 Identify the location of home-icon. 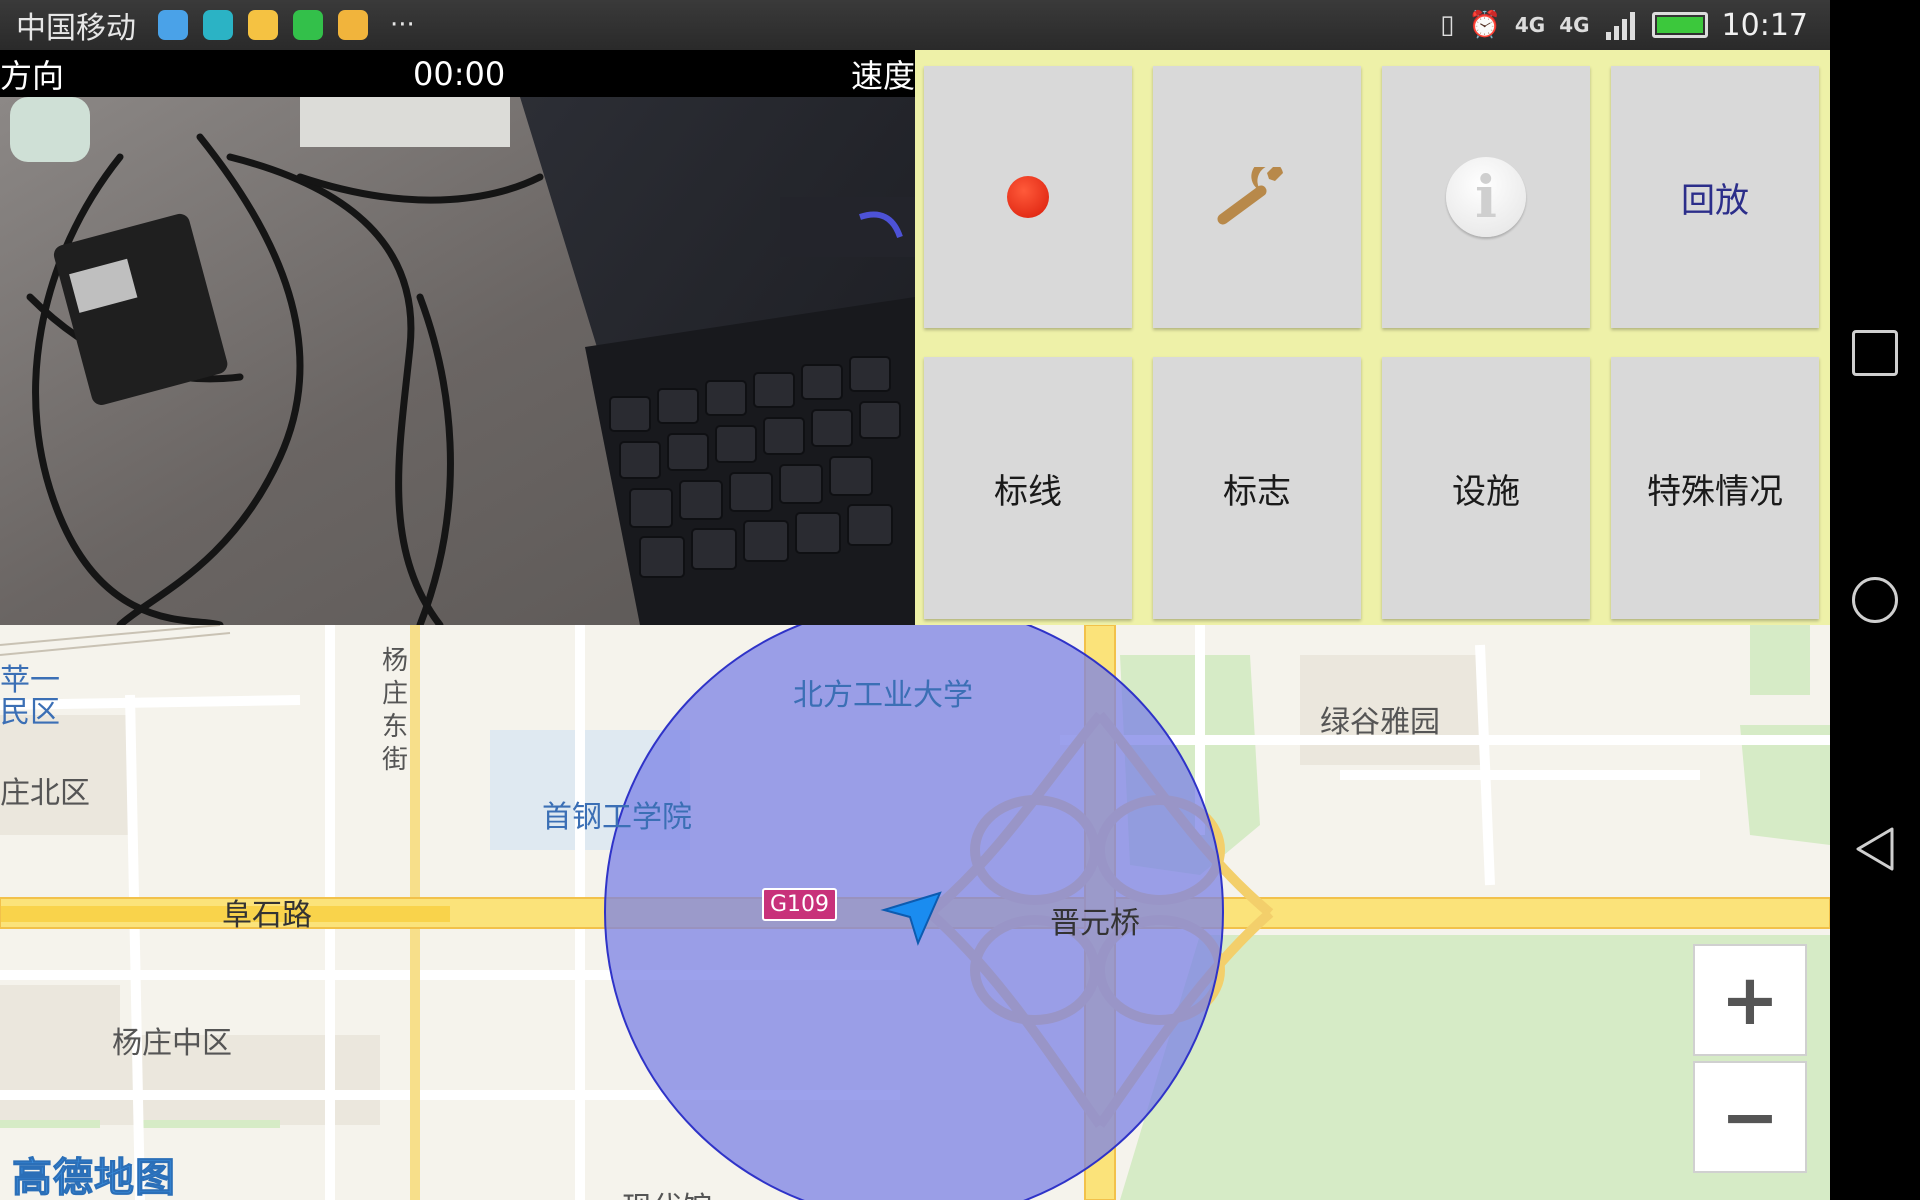
(1875, 600).